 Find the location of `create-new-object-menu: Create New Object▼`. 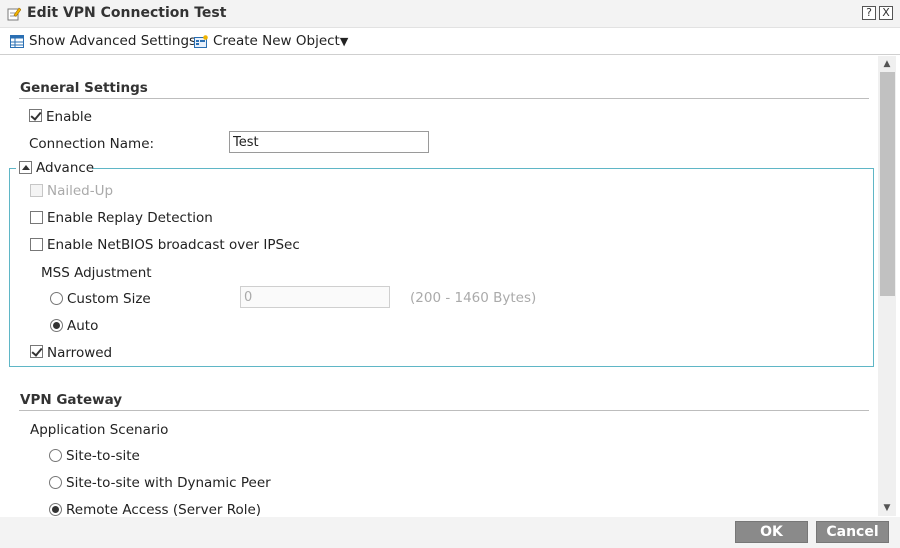

create-new-object-menu: Create New Object▼ is located at coordinates (271, 42).